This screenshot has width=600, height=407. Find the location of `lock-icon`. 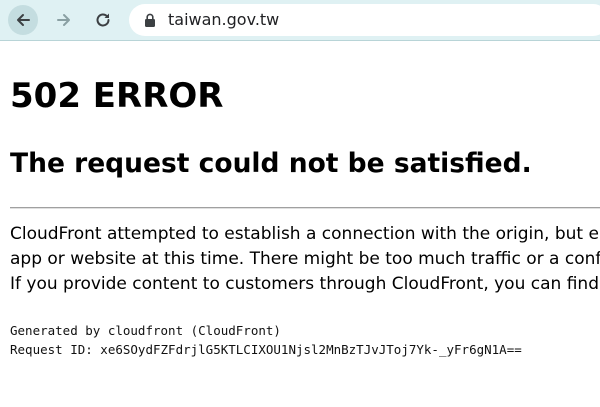

lock-icon is located at coordinates (150, 20).